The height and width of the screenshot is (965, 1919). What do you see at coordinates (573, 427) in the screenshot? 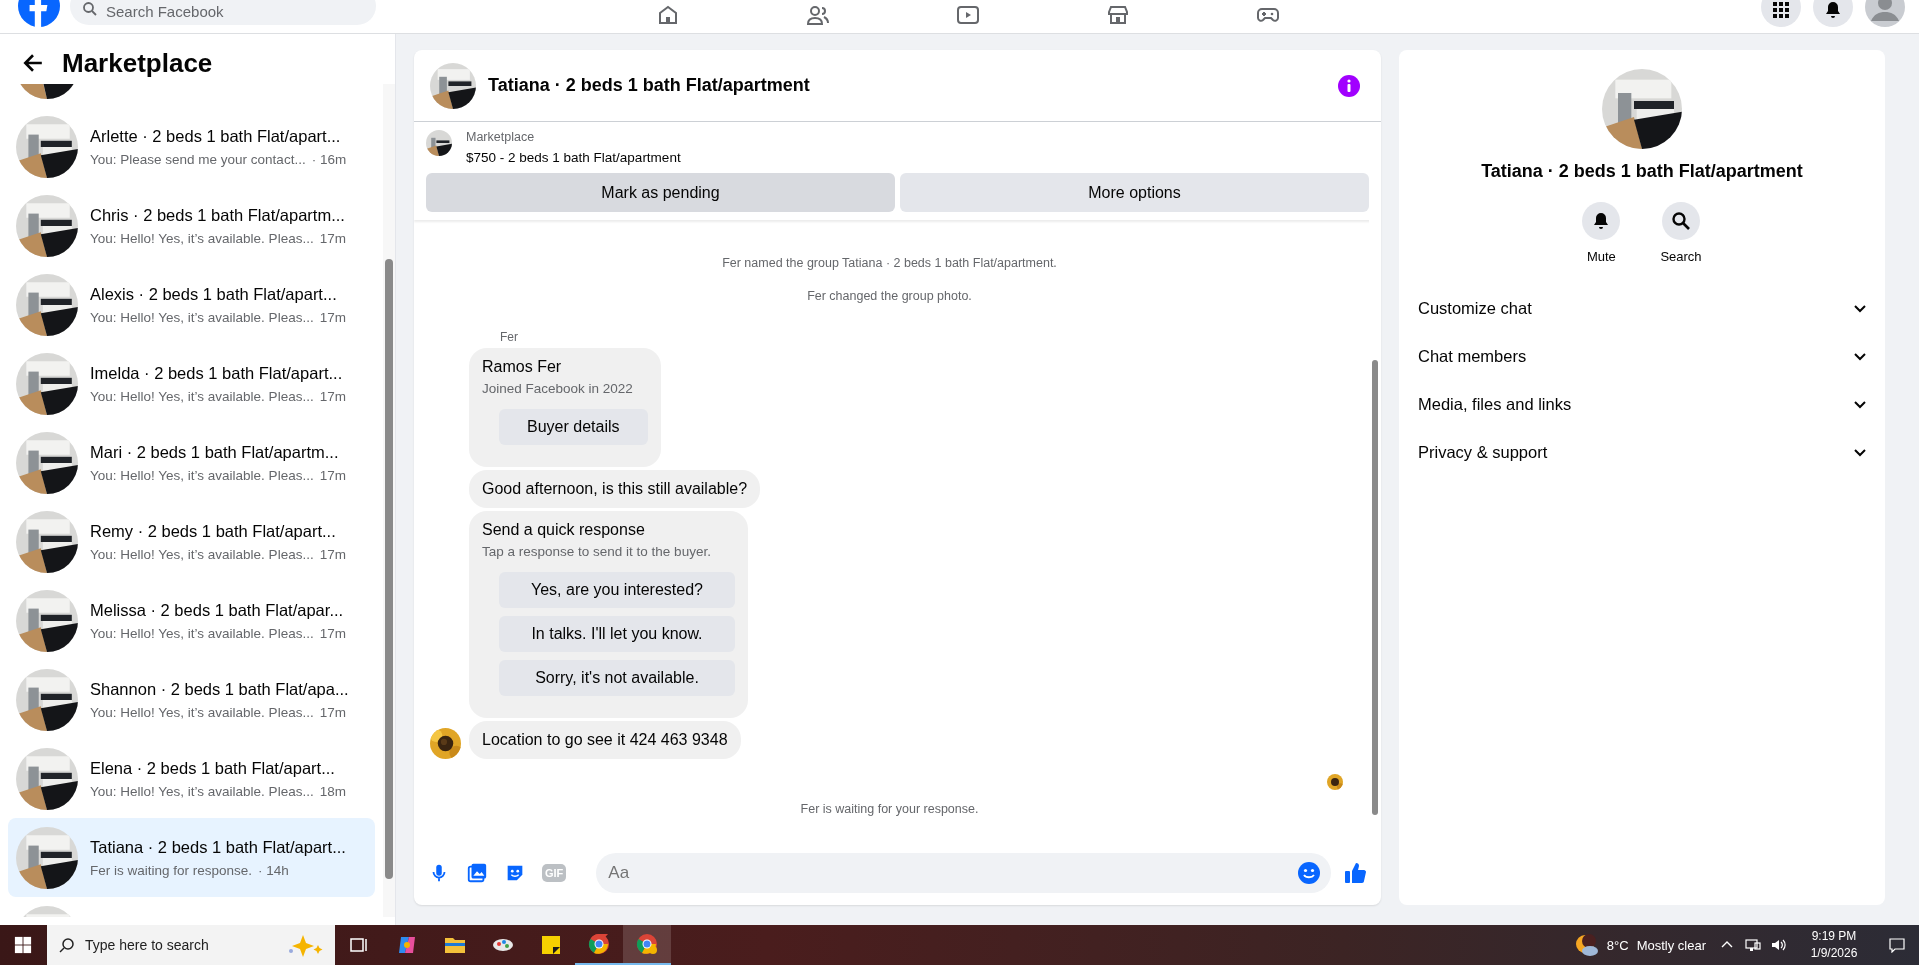
I see `buyer-details-button: Buyer details` at bounding box center [573, 427].